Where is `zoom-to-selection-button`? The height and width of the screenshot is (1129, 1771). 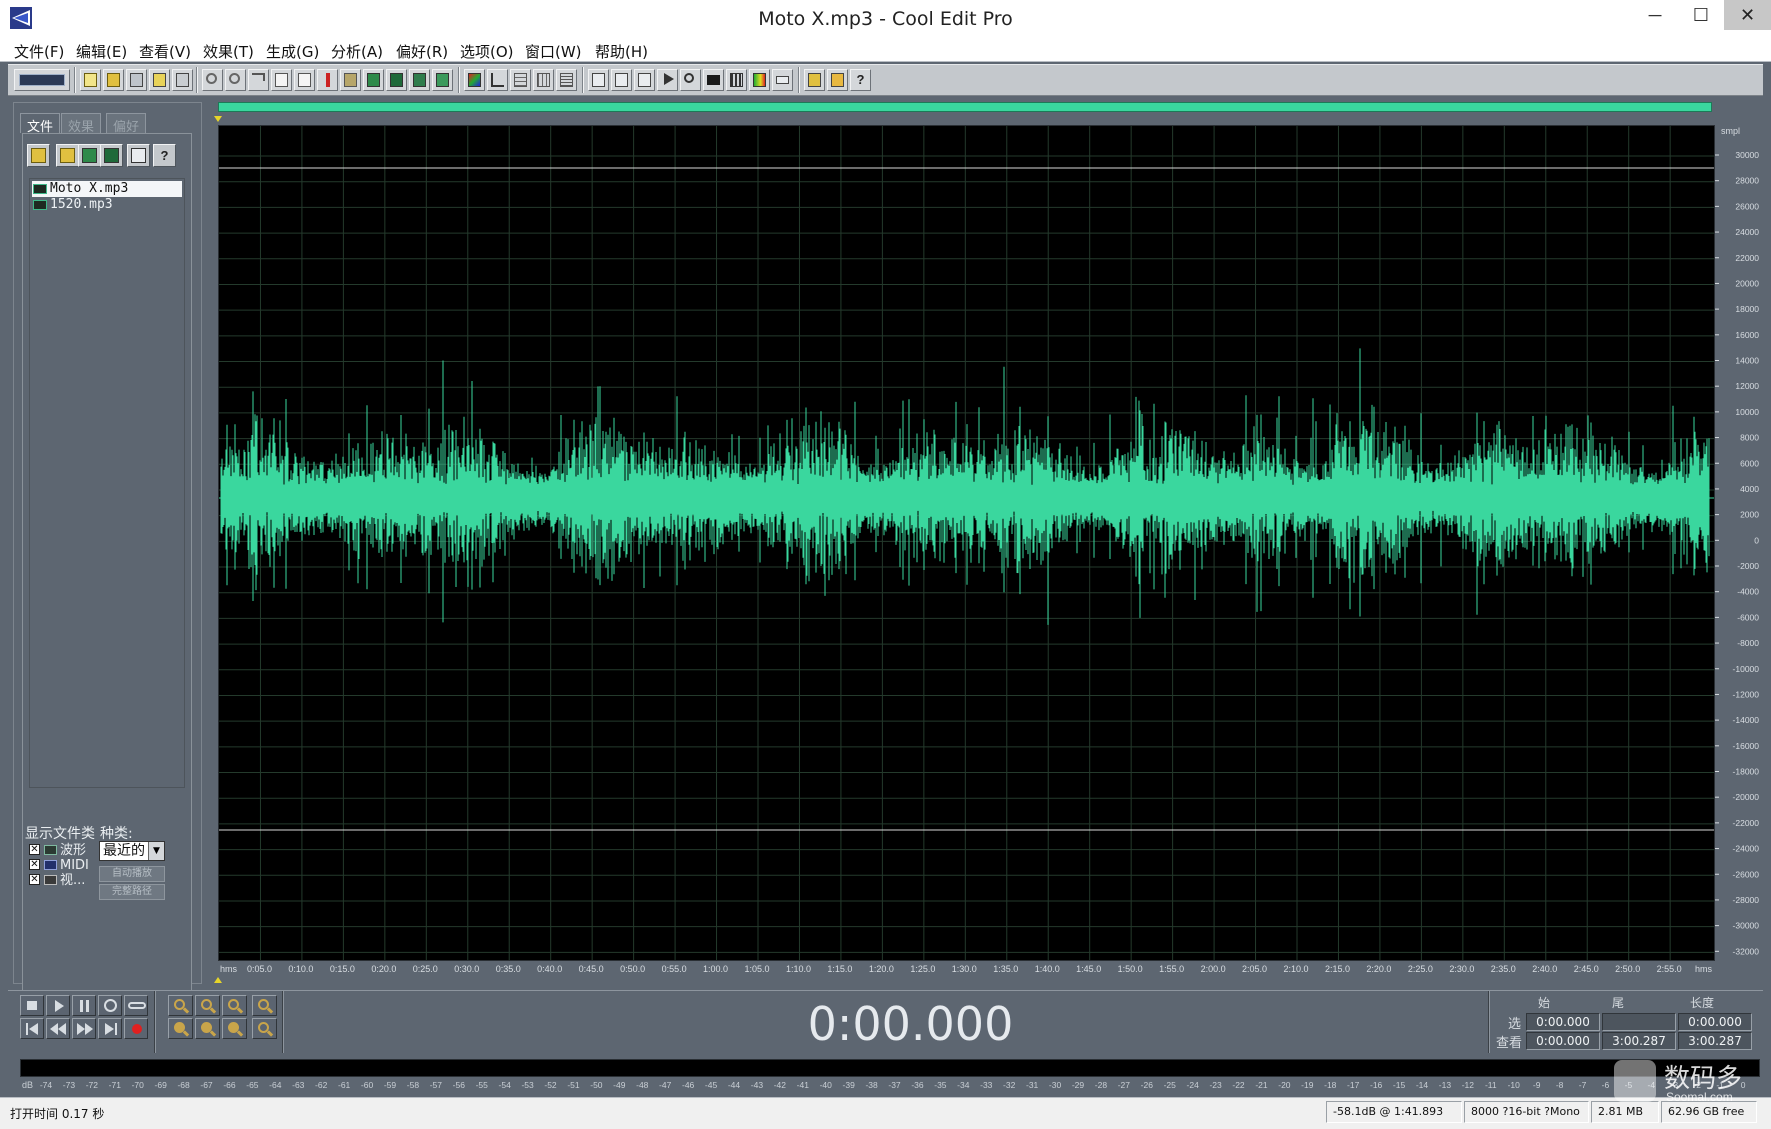
zoom-to-selection-button is located at coordinates (180, 1028).